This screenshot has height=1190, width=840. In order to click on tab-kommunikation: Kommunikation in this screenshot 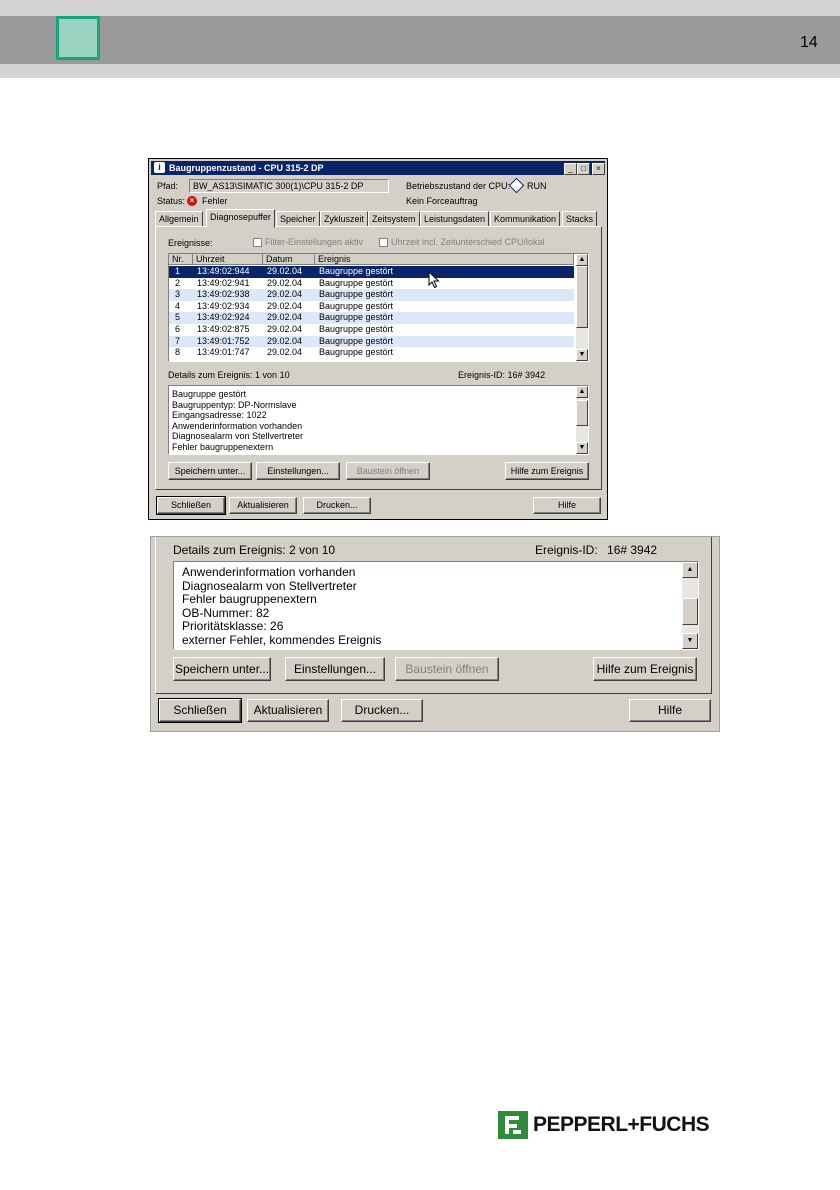, I will do `click(525, 219)`.